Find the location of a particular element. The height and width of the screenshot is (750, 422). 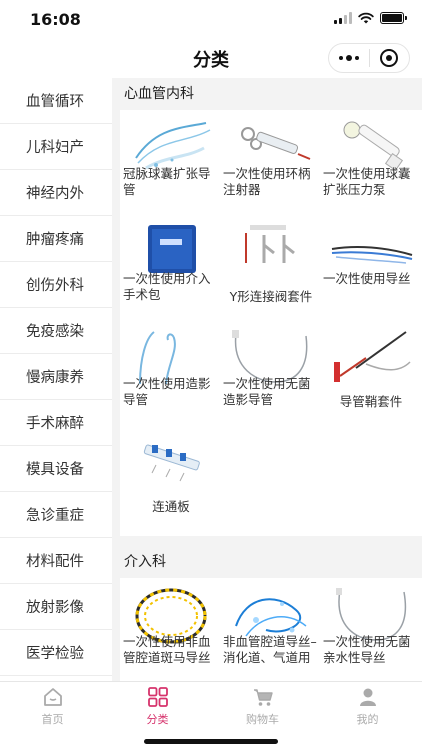

product-name: 一次性使用介入手术包 is located at coordinates (167, 286).